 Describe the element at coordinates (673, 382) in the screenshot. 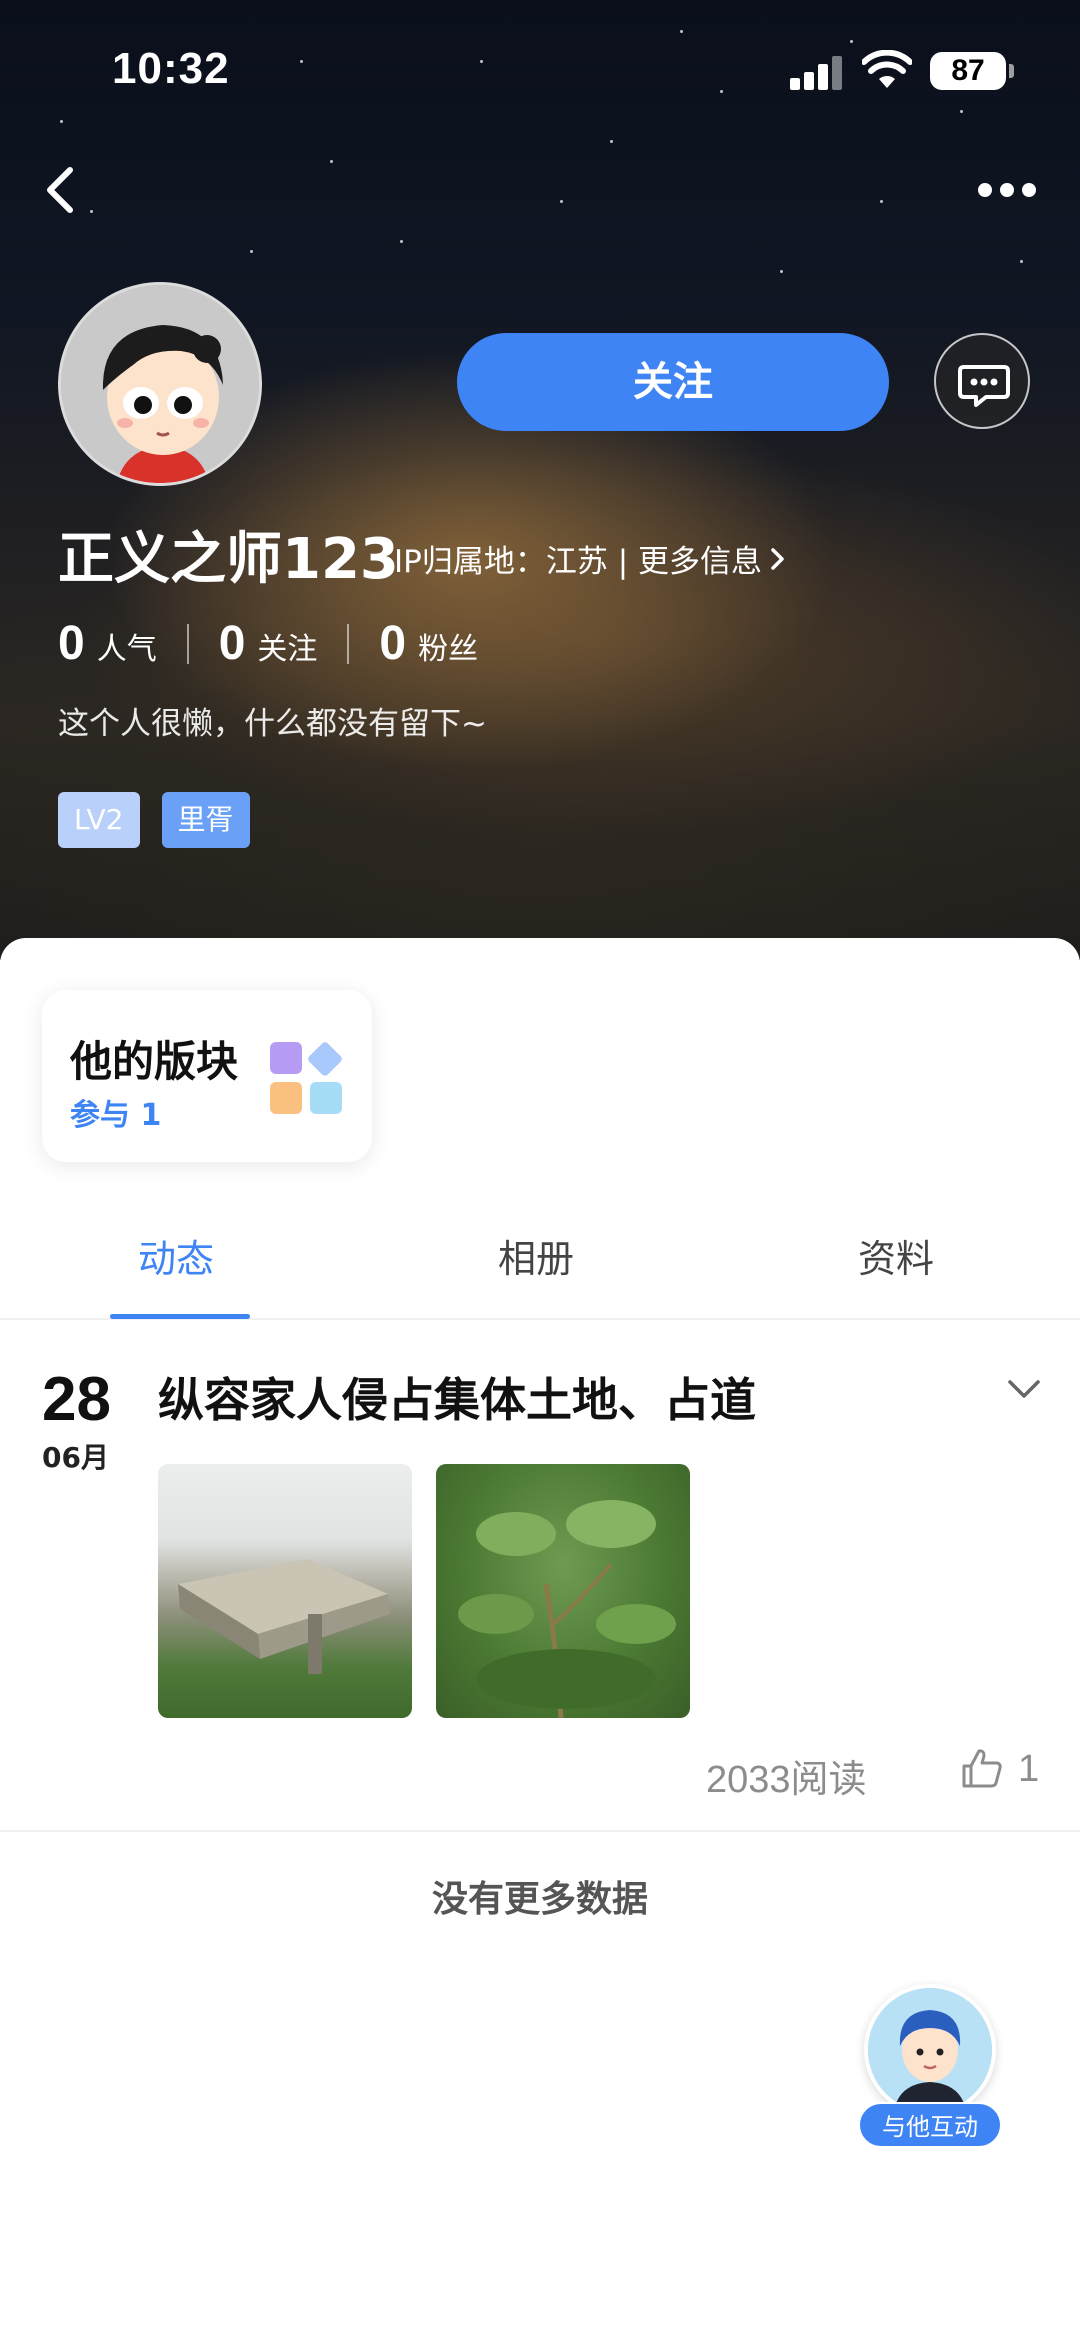

I see `follow-button: 关注` at that location.